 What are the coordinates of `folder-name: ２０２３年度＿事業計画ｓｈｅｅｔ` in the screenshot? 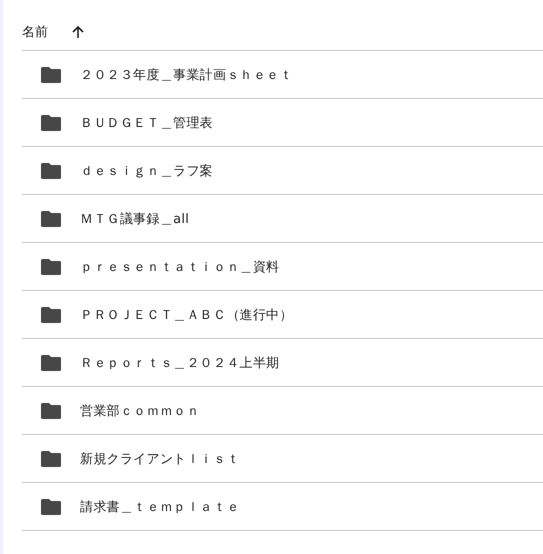 It's located at (186, 75).